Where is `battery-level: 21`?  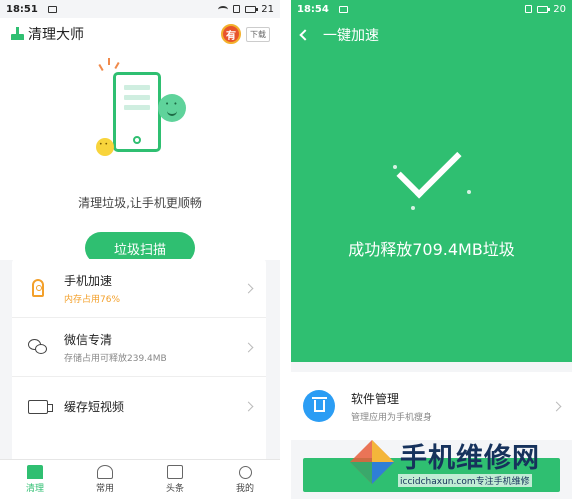
battery-level: 21 is located at coordinates (267, 9).